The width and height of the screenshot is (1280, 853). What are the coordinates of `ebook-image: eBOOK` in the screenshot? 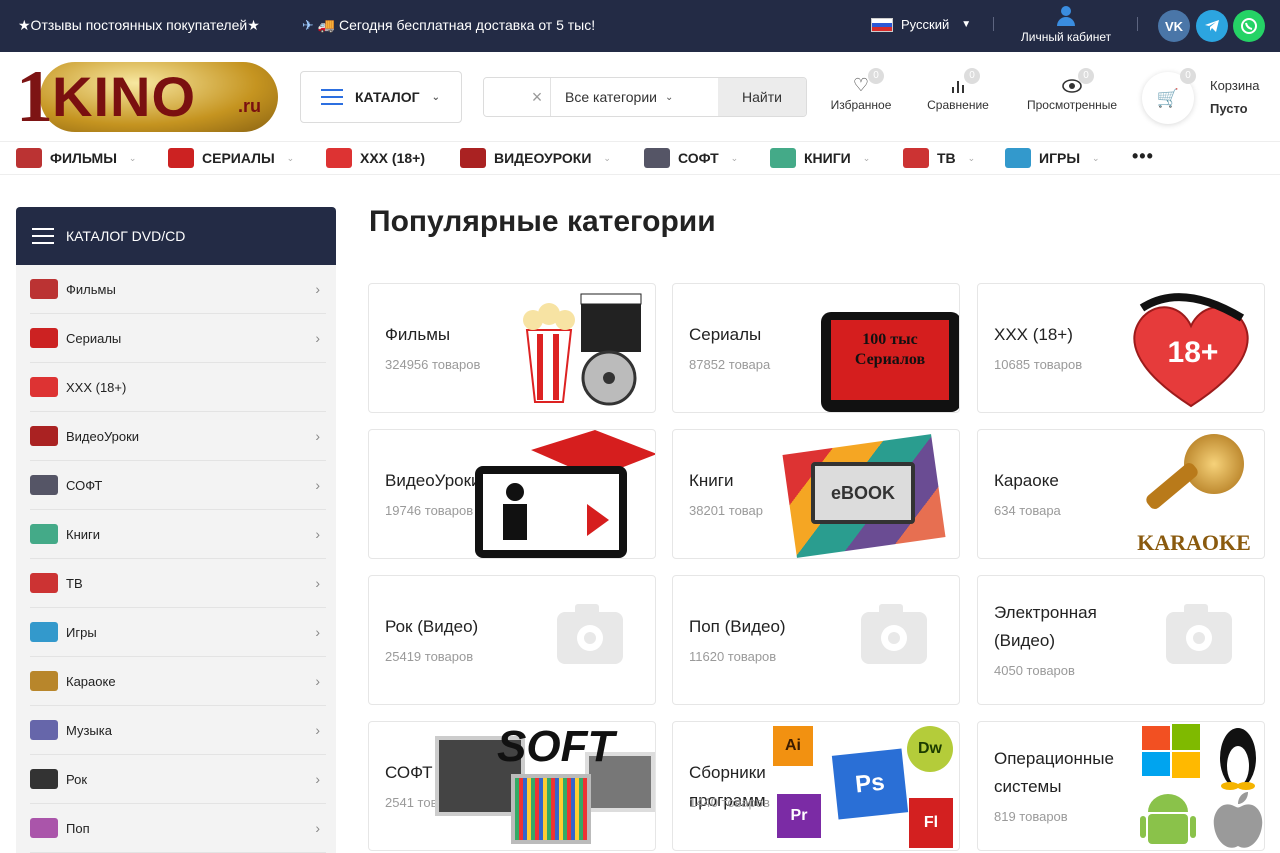 It's located at (864, 494).